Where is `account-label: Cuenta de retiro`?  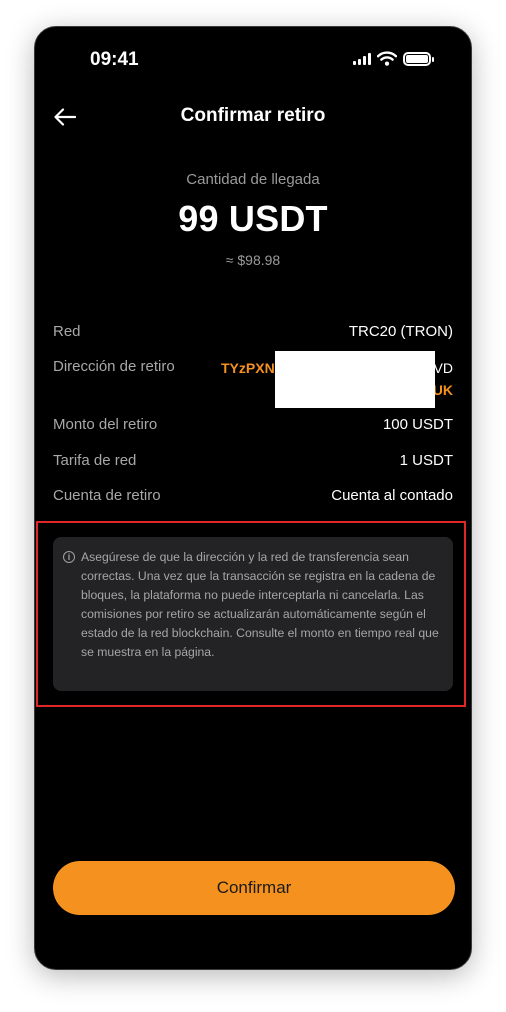
account-label: Cuenta de retiro is located at coordinates (107, 495).